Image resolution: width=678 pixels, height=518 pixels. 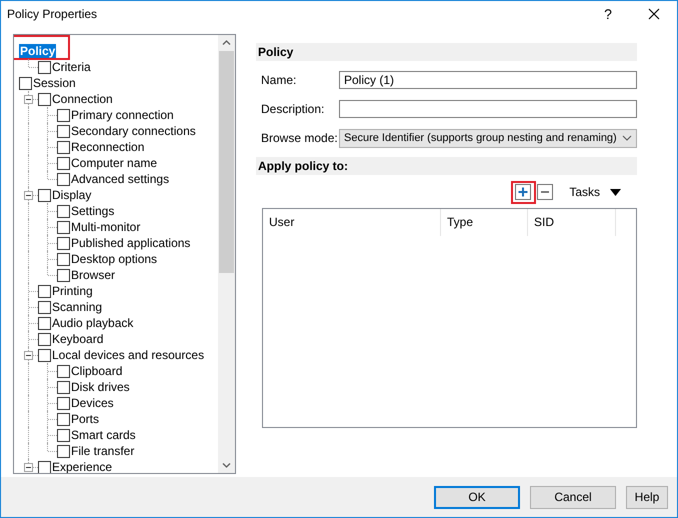 What do you see at coordinates (352, 222) in the screenshot?
I see `column-header: User` at bounding box center [352, 222].